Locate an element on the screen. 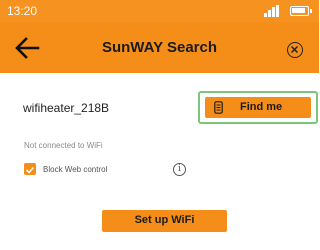 This screenshot has width=320, height=250. block-web-control-label: Block Web control is located at coordinates (75, 169).